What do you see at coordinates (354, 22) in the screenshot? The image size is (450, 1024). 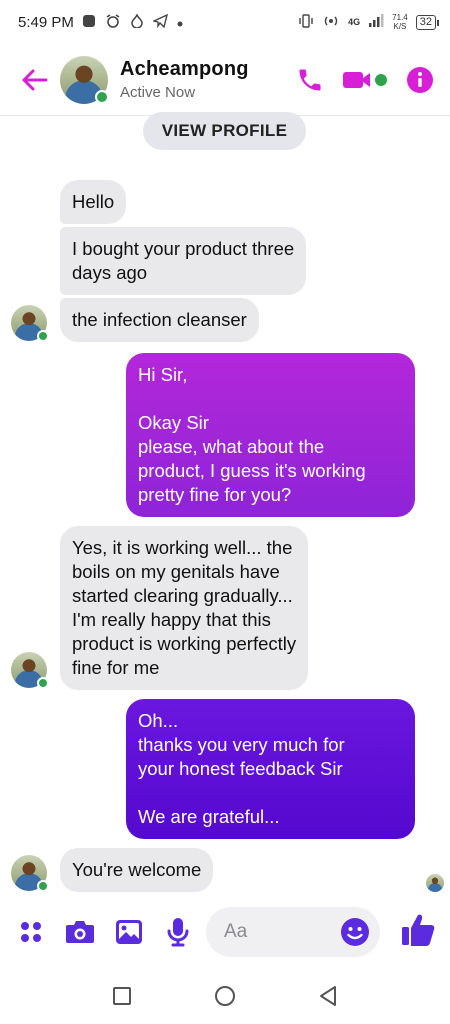 I see `network-type: 4G` at bounding box center [354, 22].